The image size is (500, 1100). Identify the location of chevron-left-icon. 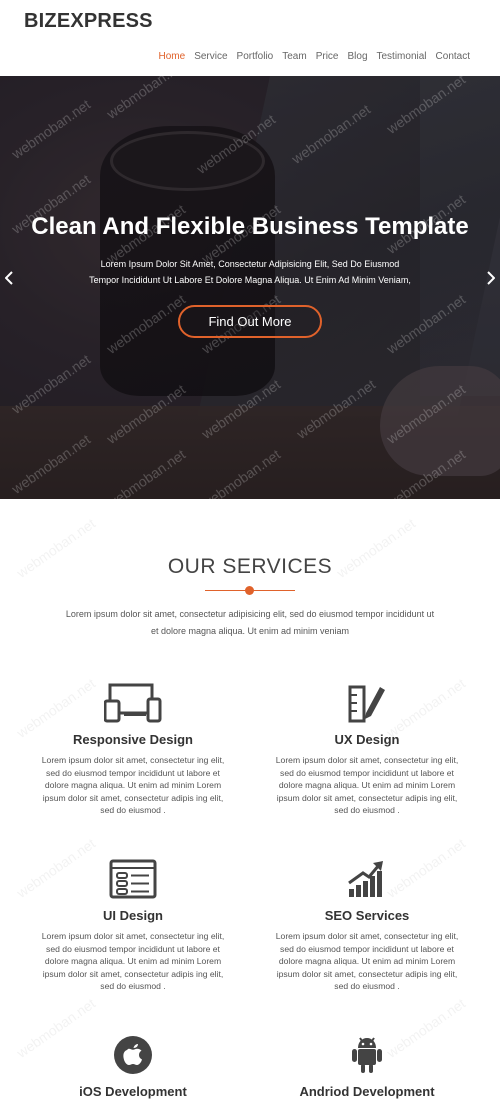
(8, 280).